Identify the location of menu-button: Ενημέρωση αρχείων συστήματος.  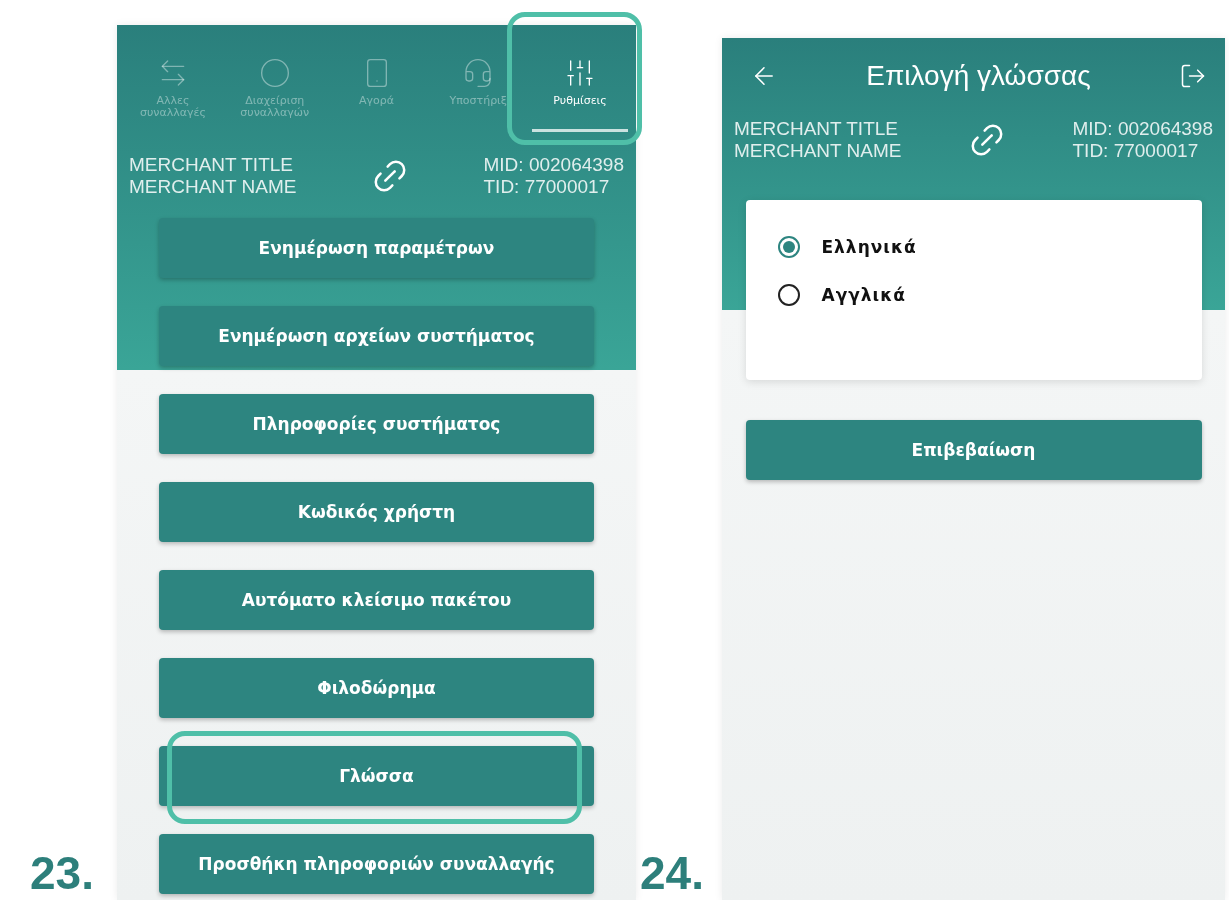
(376, 336).